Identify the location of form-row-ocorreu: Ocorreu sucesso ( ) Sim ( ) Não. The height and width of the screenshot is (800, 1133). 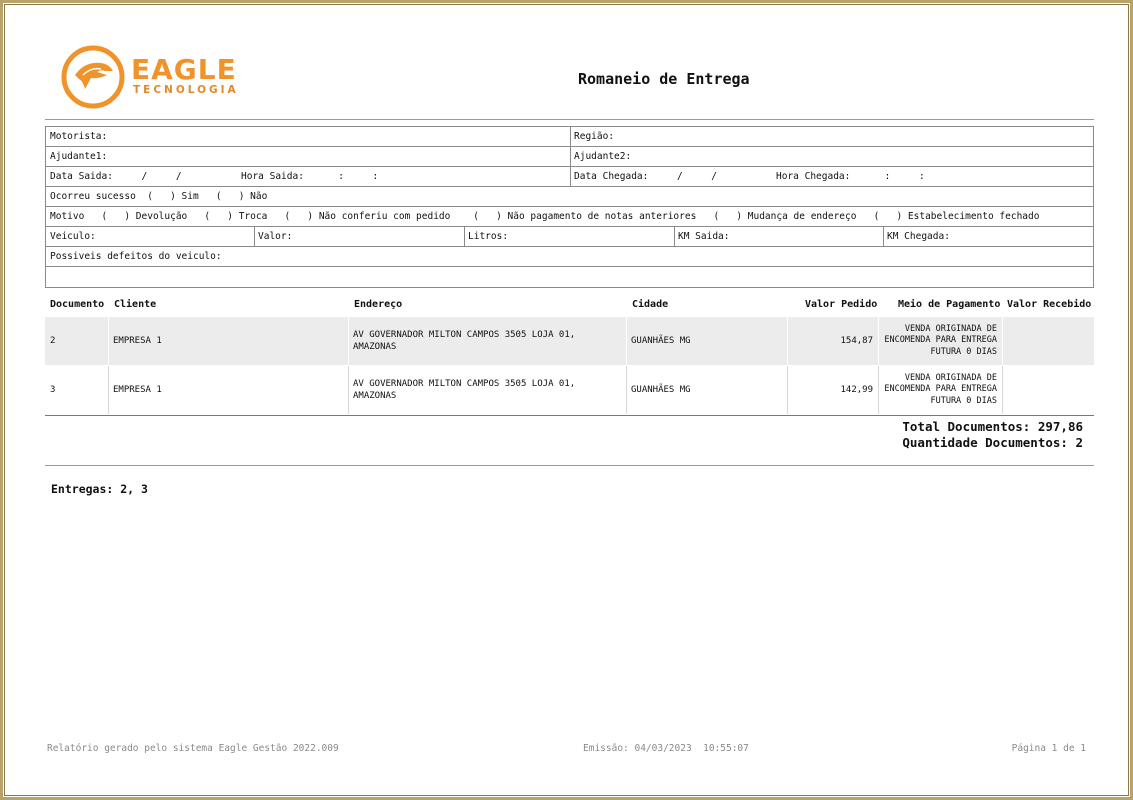
(569, 197).